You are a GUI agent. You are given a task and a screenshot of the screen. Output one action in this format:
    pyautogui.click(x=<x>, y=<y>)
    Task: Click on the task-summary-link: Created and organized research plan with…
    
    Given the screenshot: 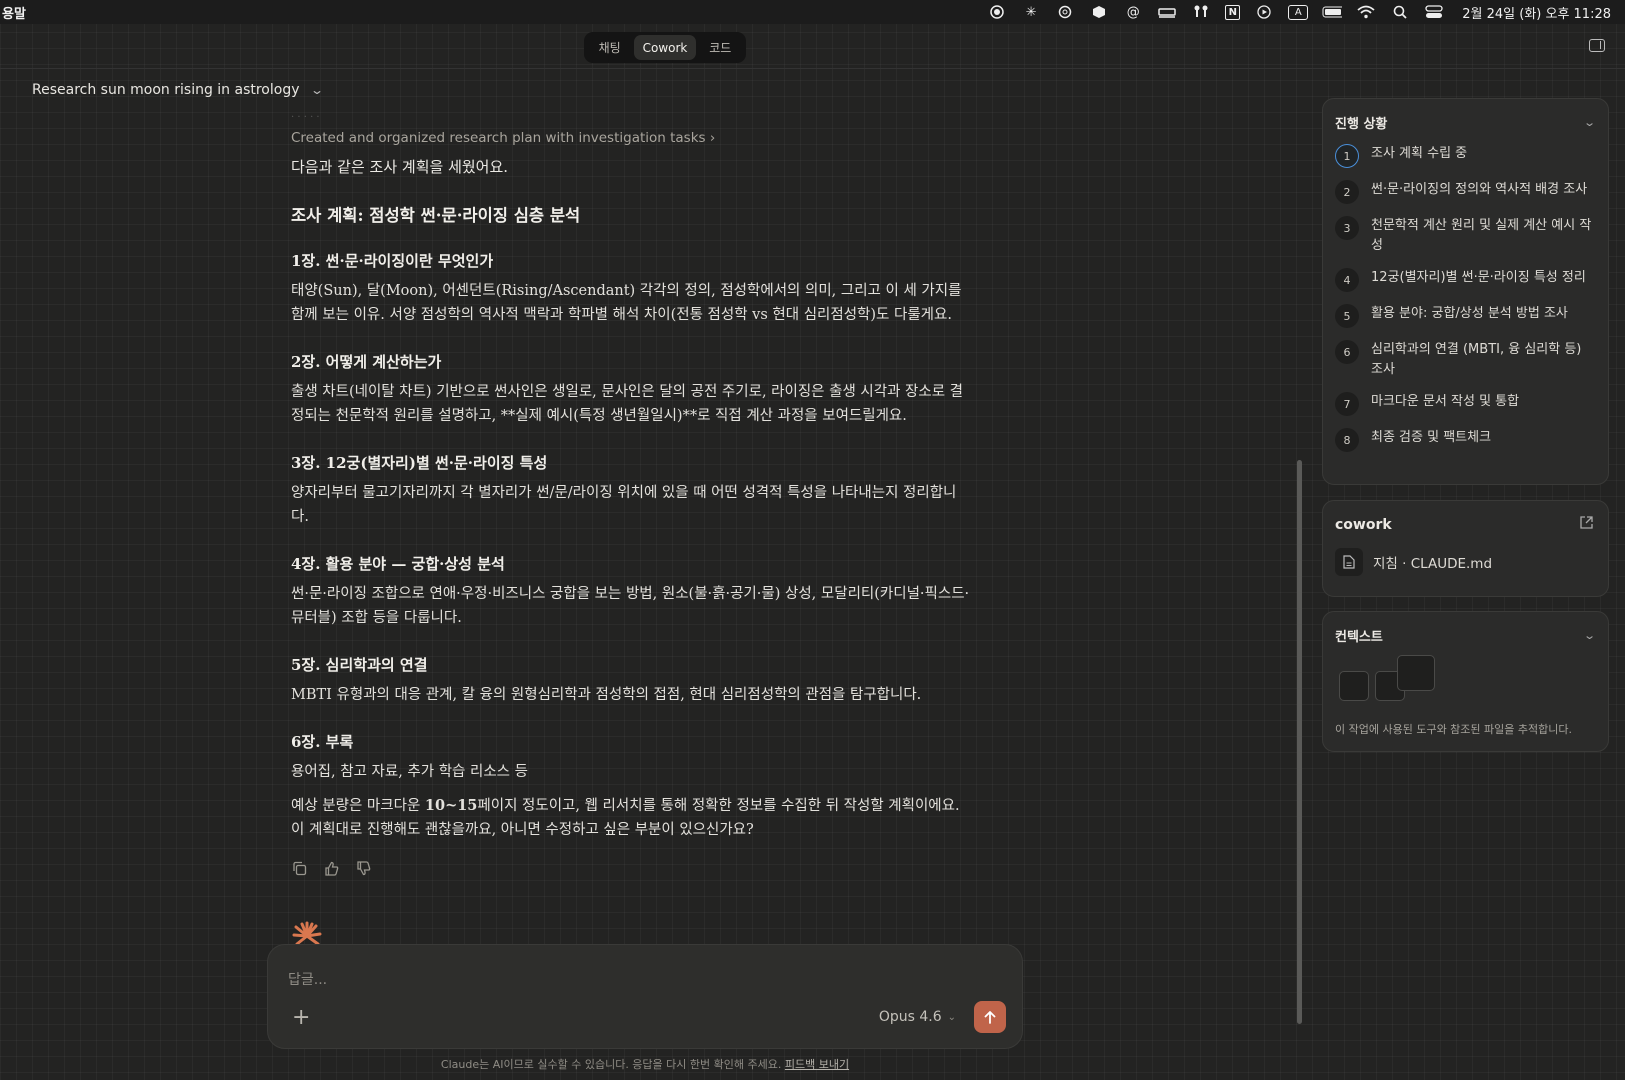 What is the action you would take?
    pyautogui.click(x=631, y=138)
    